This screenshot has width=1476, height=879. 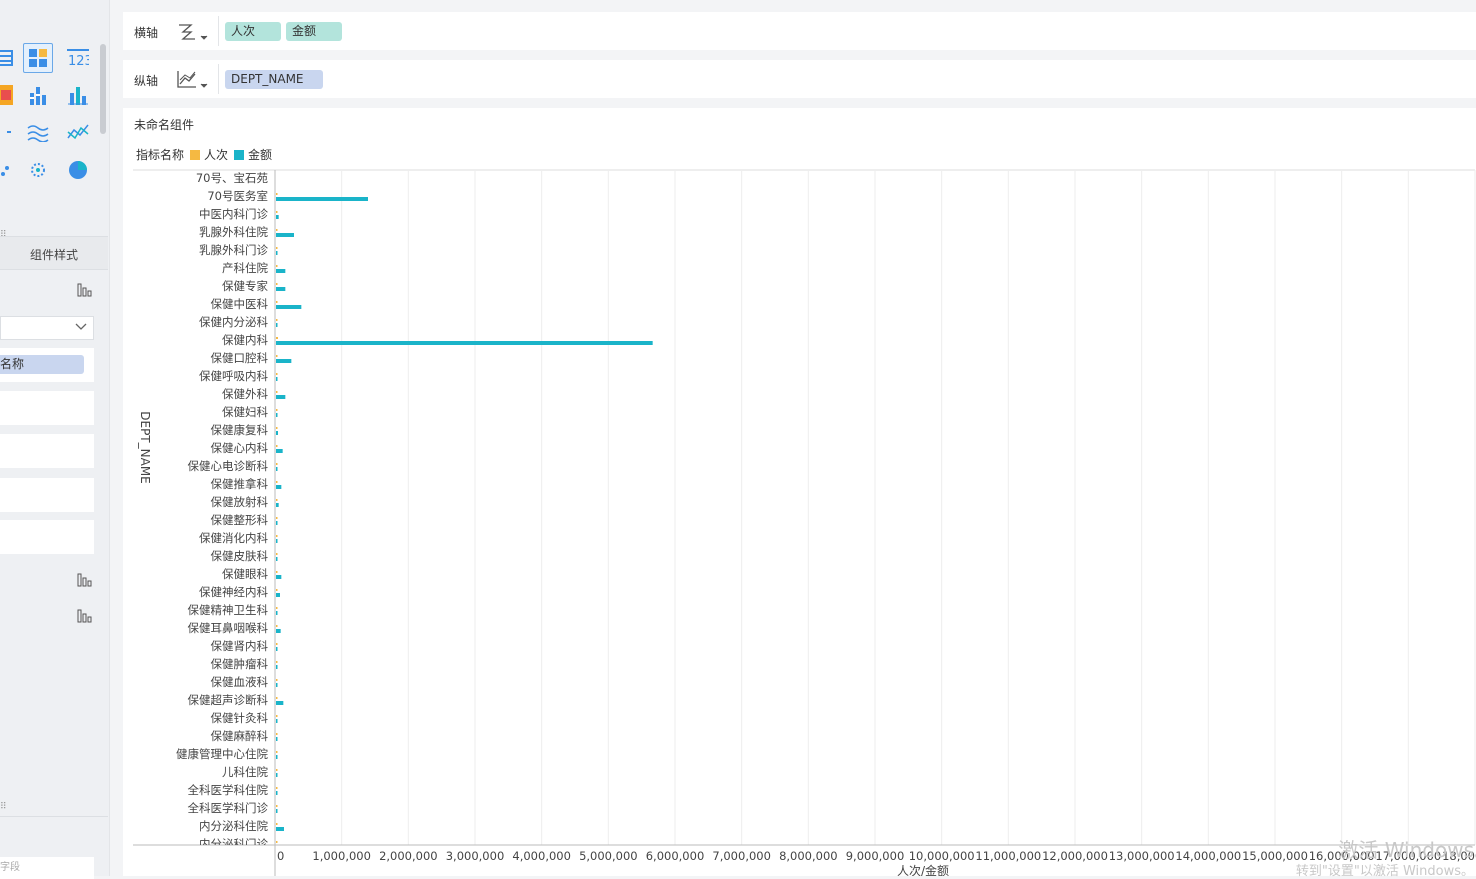 I want to click on dot-line-icon, so click(x=9, y=132).